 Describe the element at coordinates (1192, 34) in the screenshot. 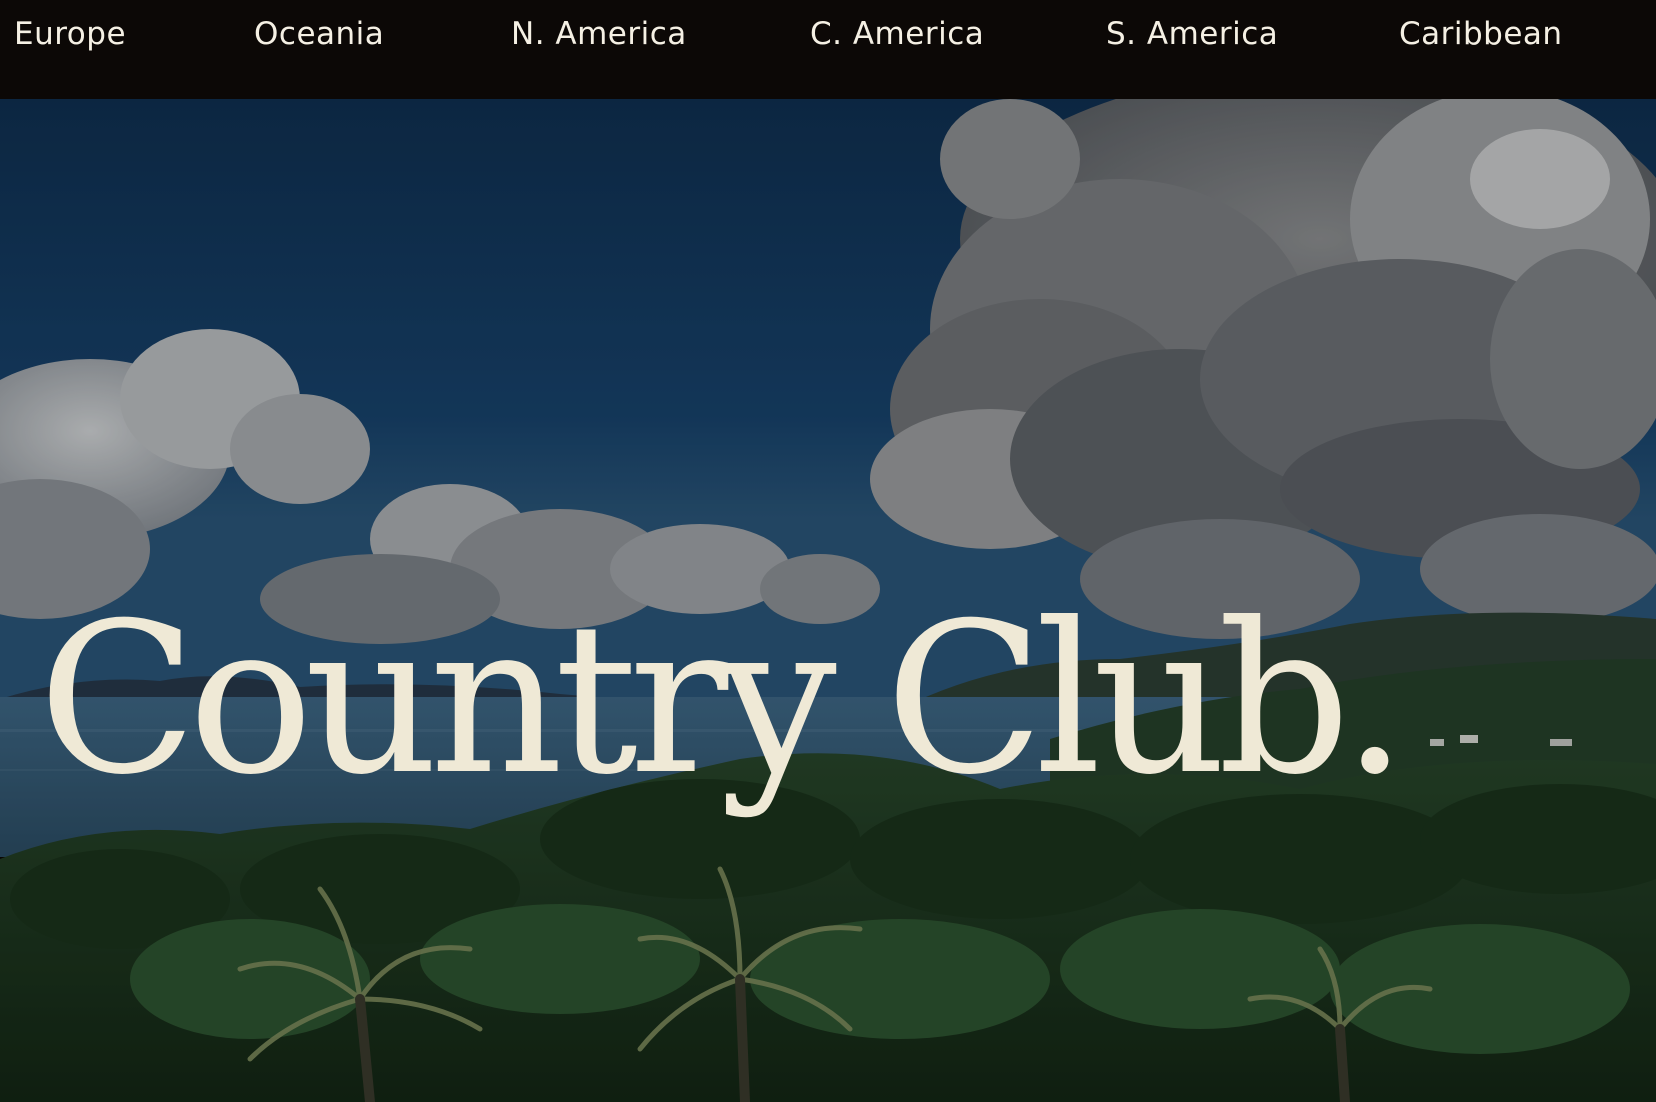

I see `nav-item-s-america: S. America` at that location.